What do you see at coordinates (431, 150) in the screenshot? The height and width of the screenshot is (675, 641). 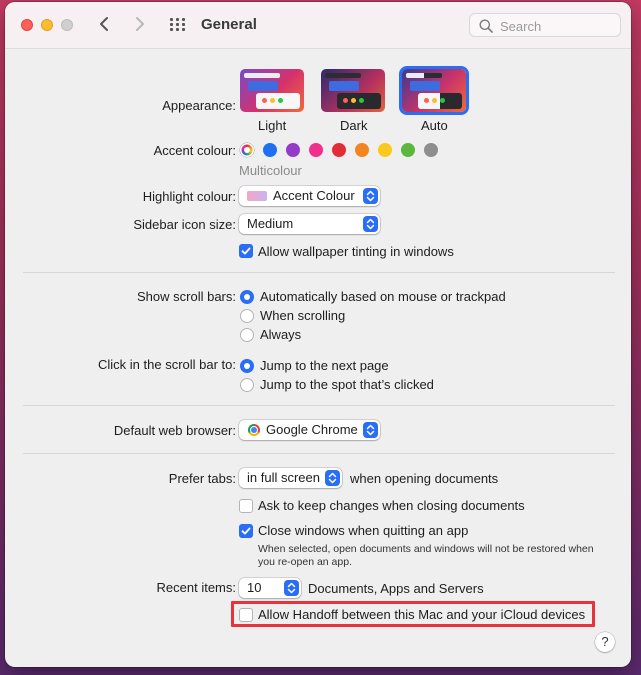 I see `accent-swatch-graphite` at bounding box center [431, 150].